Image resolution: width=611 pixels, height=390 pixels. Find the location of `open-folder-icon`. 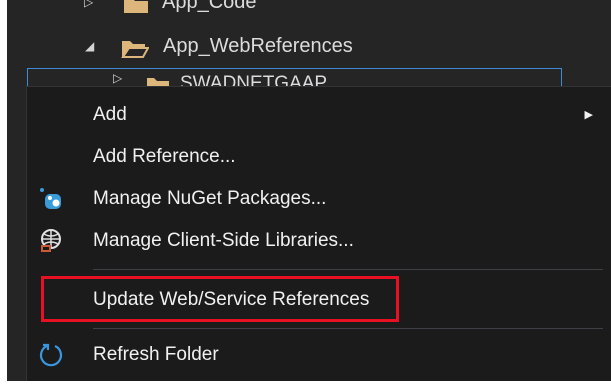

open-folder-icon is located at coordinates (135, 52).